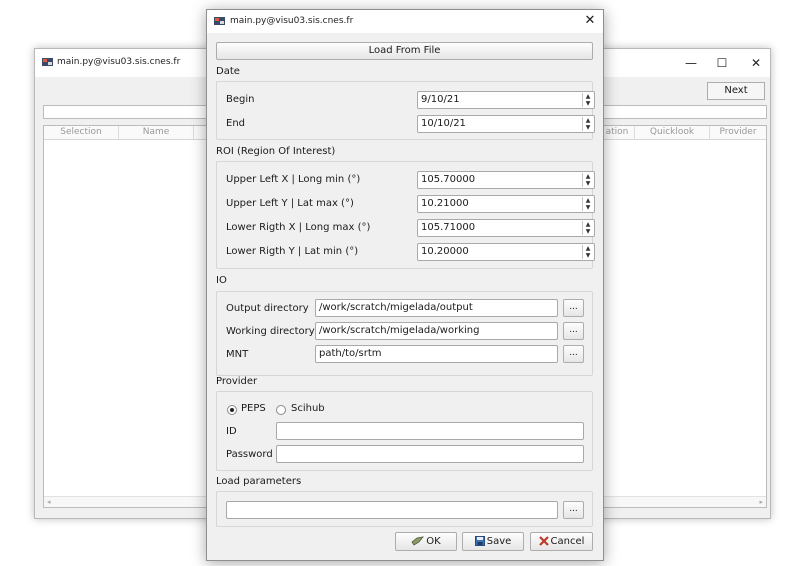  I want to click on upper-left-x-value: 105.70000, so click(448, 179).